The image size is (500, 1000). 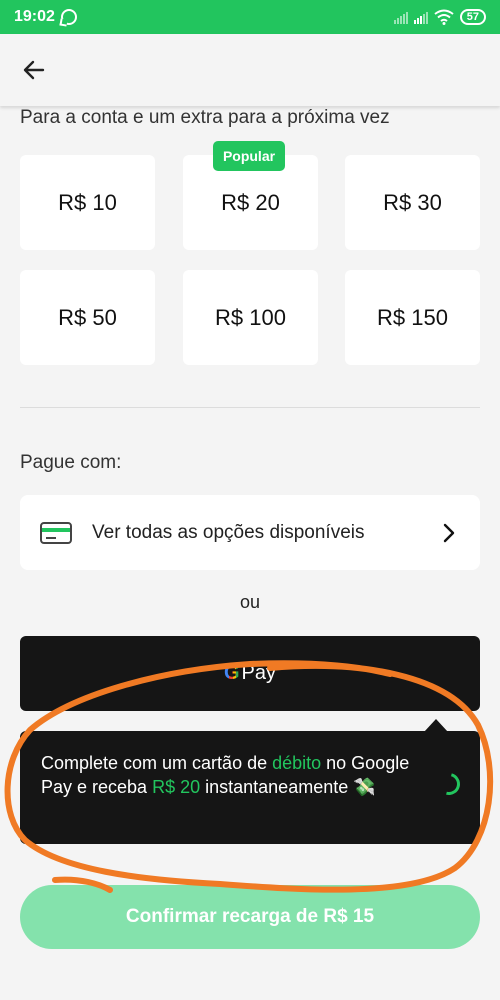 I want to click on amount-option: R$ 10, so click(x=87, y=202).